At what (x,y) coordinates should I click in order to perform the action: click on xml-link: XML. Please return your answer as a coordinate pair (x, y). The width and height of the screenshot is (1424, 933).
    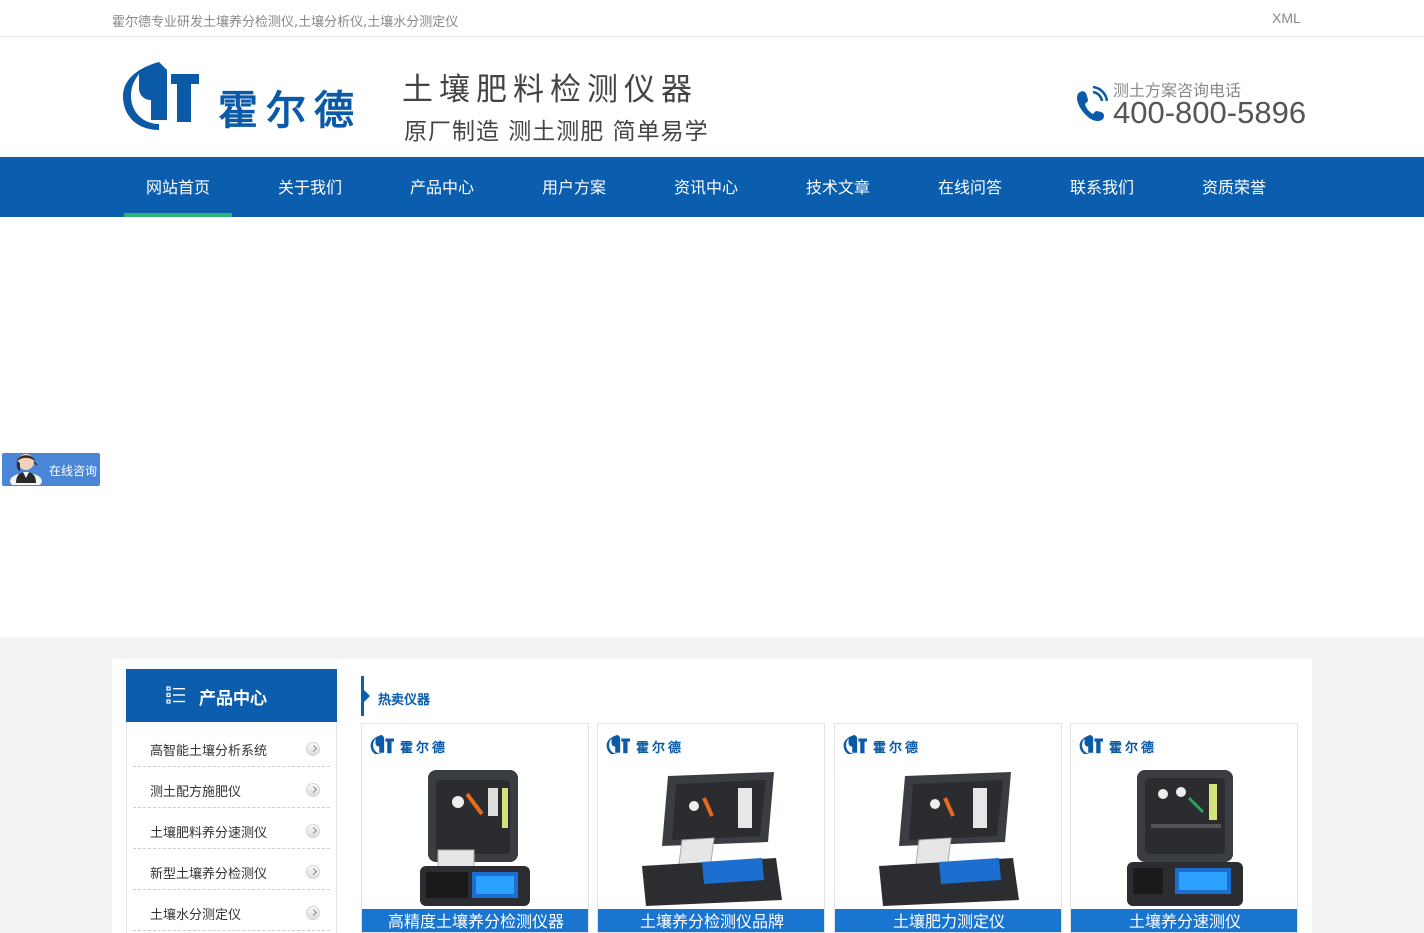
    Looking at the image, I should click on (1286, 18).